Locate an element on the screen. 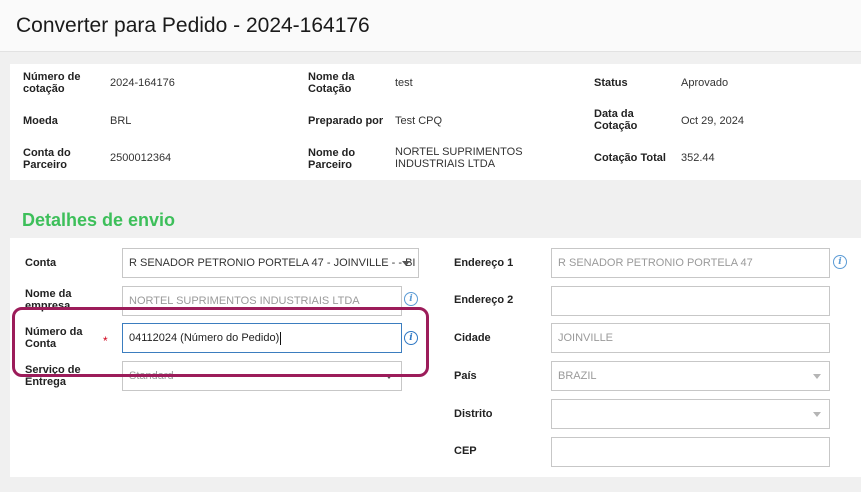 Image resolution: width=861 pixels, height=492 pixels. shipping-section-title: Detalhes de envio is located at coordinates (99, 220).